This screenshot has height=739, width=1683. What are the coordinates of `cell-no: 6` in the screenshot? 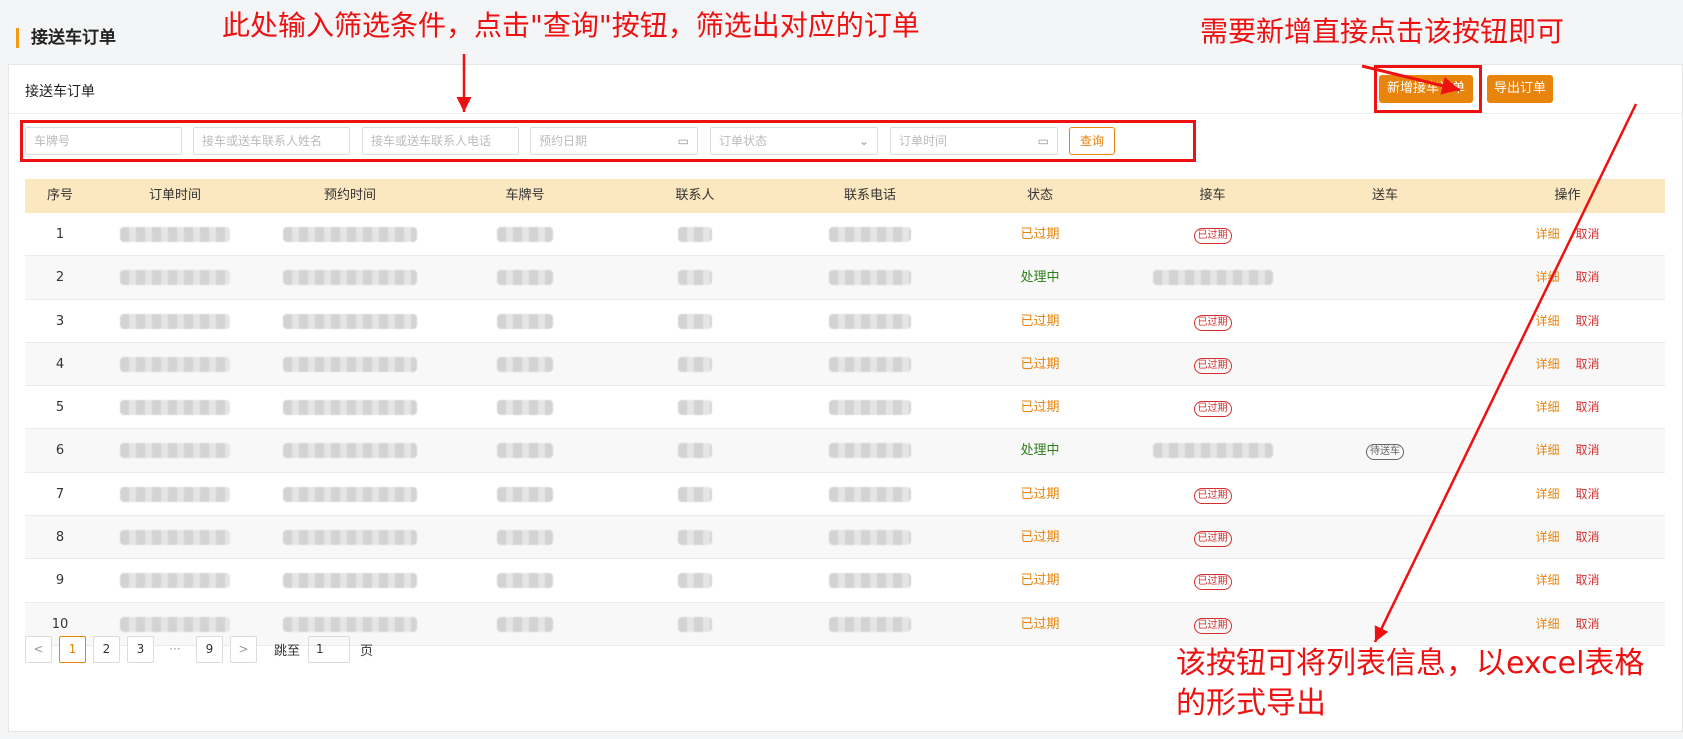 It's located at (60, 451).